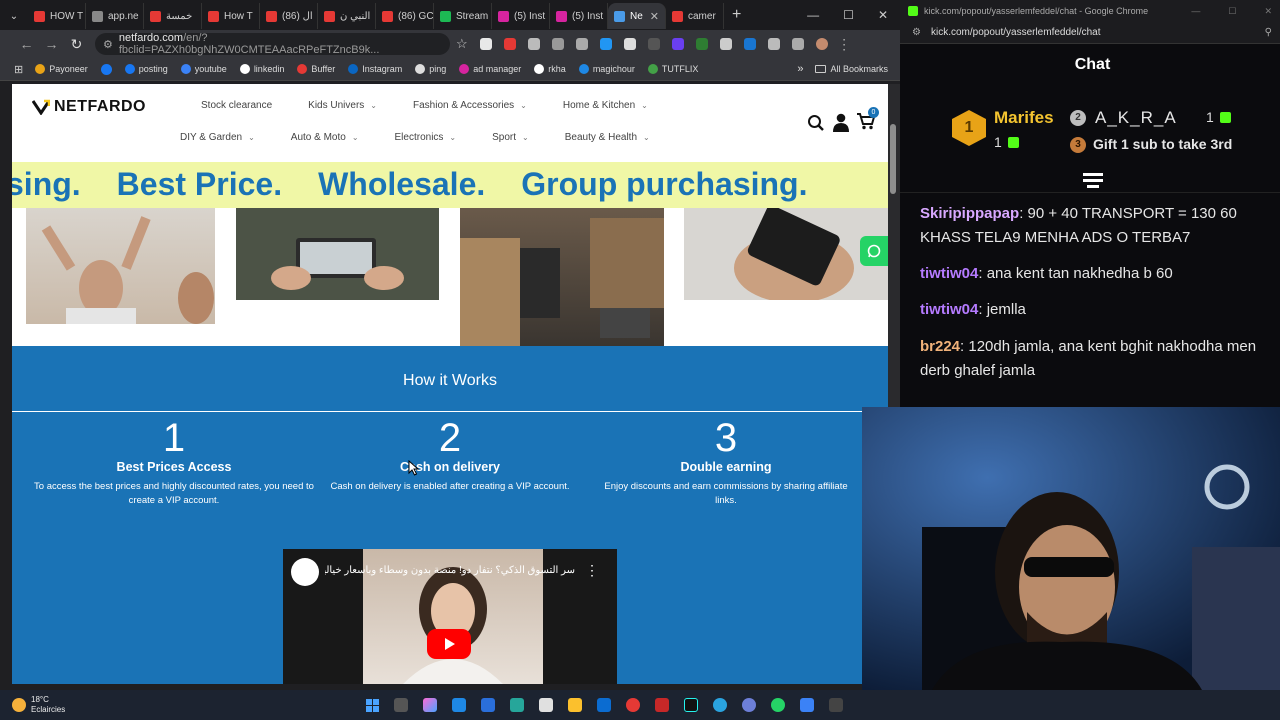 Image resolution: width=1280 pixels, height=720 pixels. I want to click on bookmark-item: ad manager, so click(490, 69).